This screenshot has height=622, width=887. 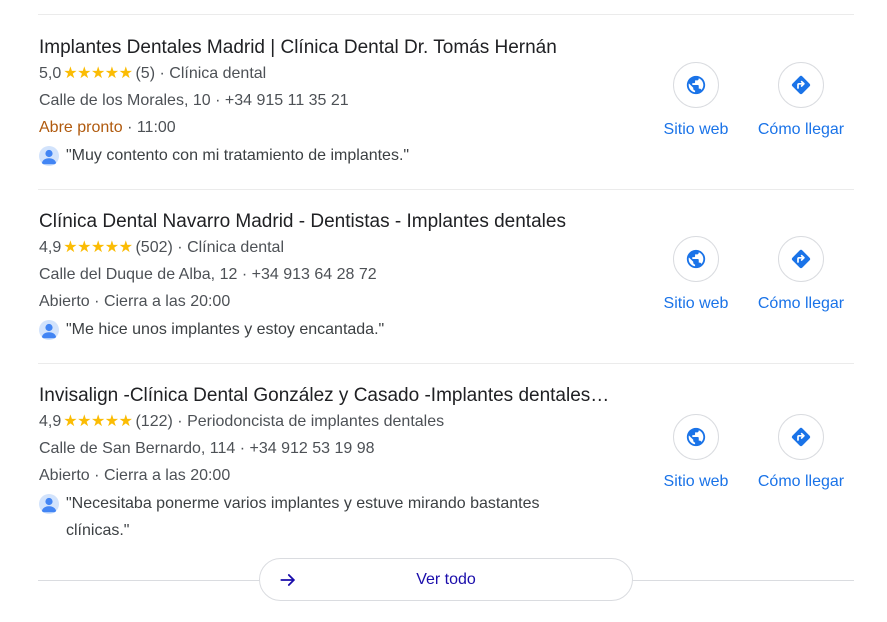 I want to click on business-category: Periodoncista de implantes dentales, so click(x=316, y=421).